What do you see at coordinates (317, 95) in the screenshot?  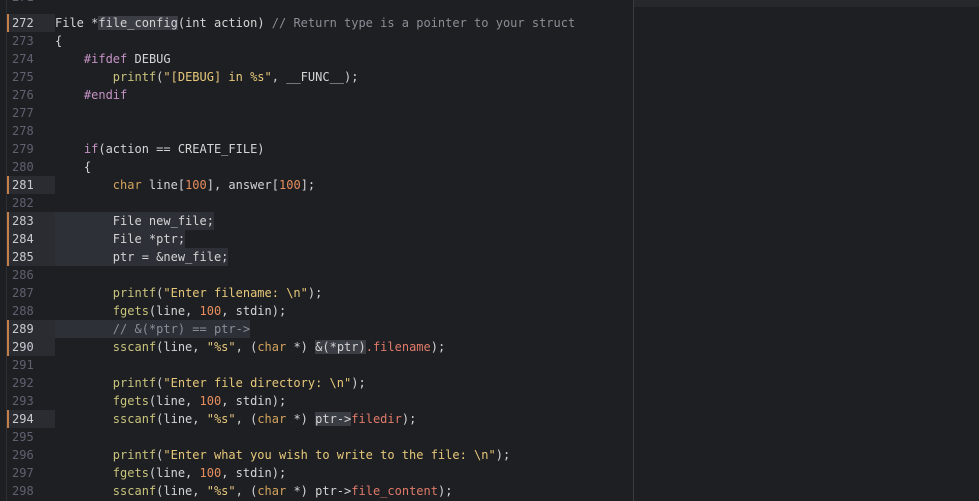 I see `code-line: 276 #endif` at bounding box center [317, 95].